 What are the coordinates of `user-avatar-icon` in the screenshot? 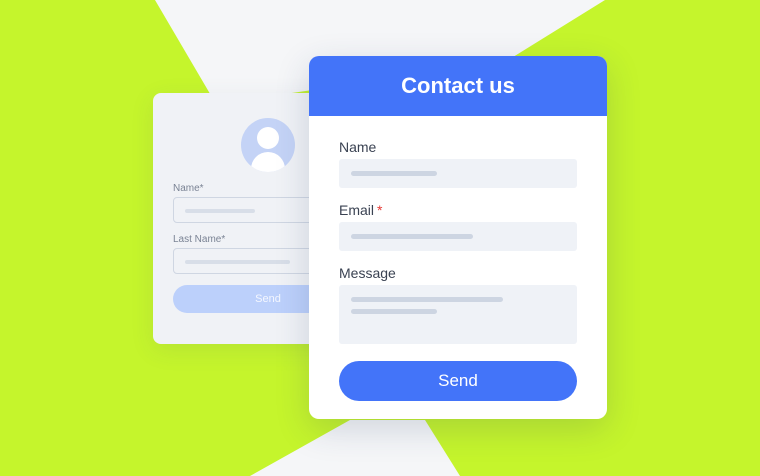 It's located at (268, 145).